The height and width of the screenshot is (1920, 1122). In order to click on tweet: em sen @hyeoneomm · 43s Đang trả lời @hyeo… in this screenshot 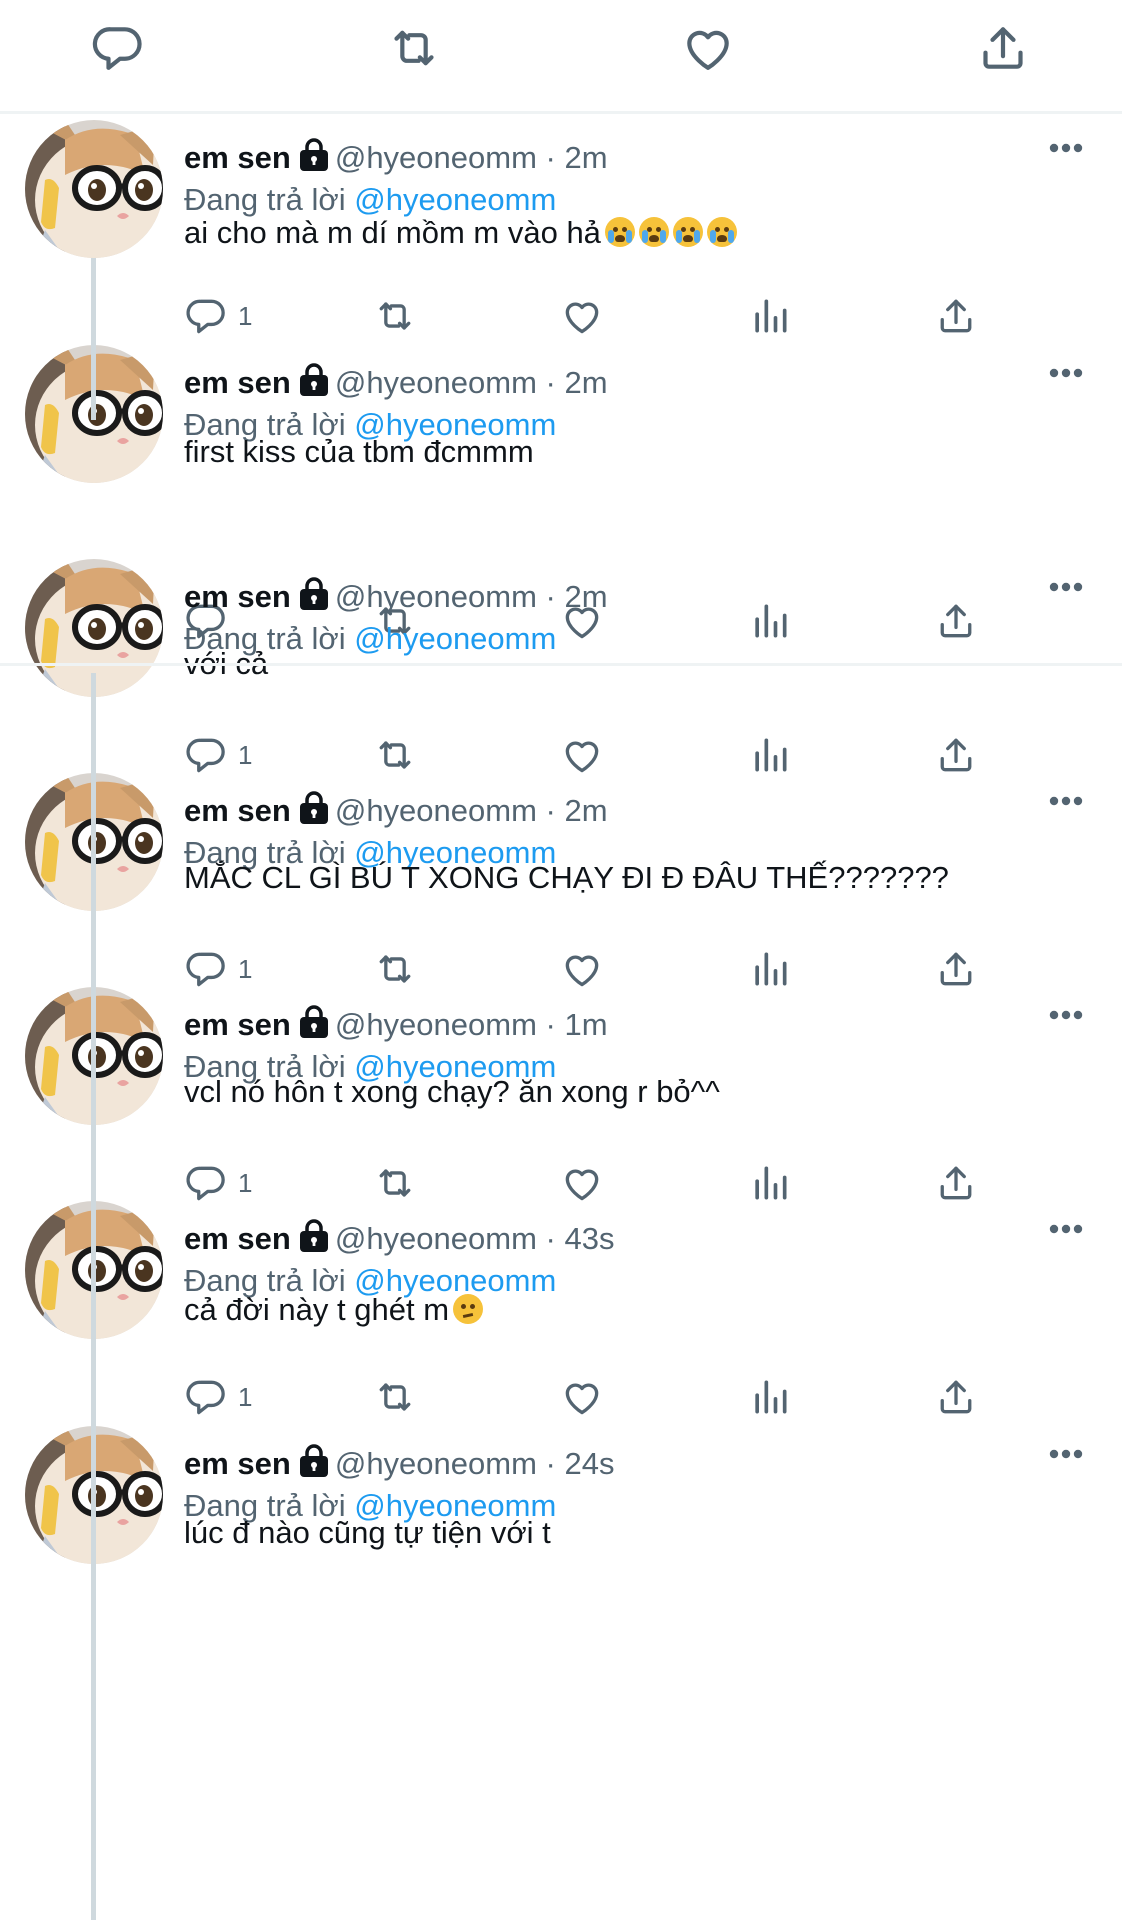, I will do `click(561, 1308)`.